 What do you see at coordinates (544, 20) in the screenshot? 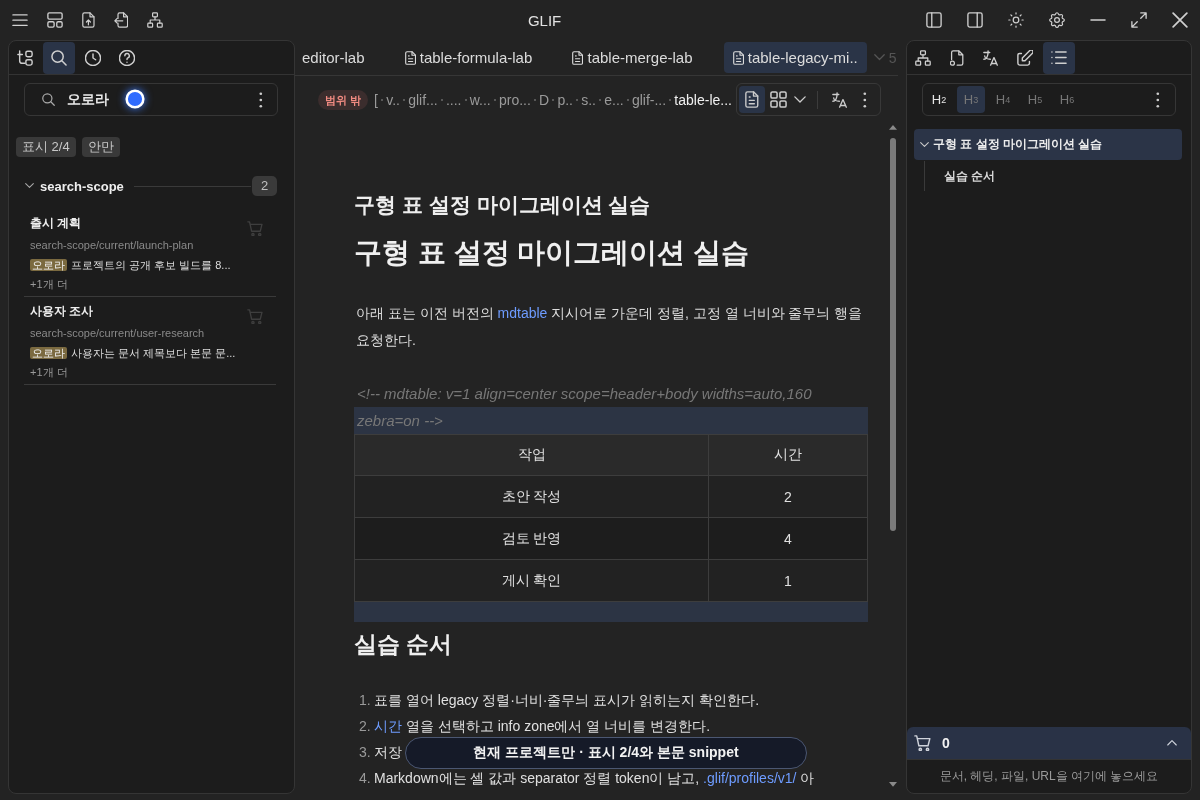
I see `window-title: GLIF` at bounding box center [544, 20].